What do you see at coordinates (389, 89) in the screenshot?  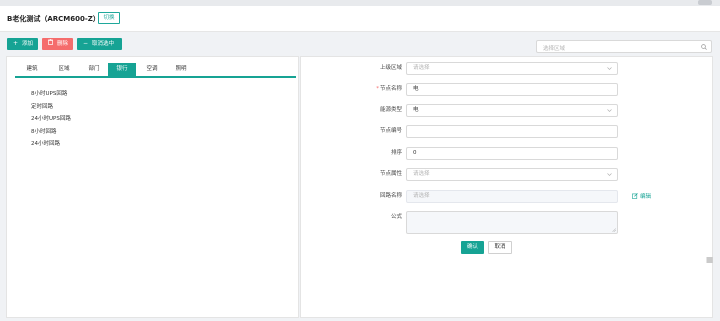 I see `node-name-label: *节点名称` at bounding box center [389, 89].